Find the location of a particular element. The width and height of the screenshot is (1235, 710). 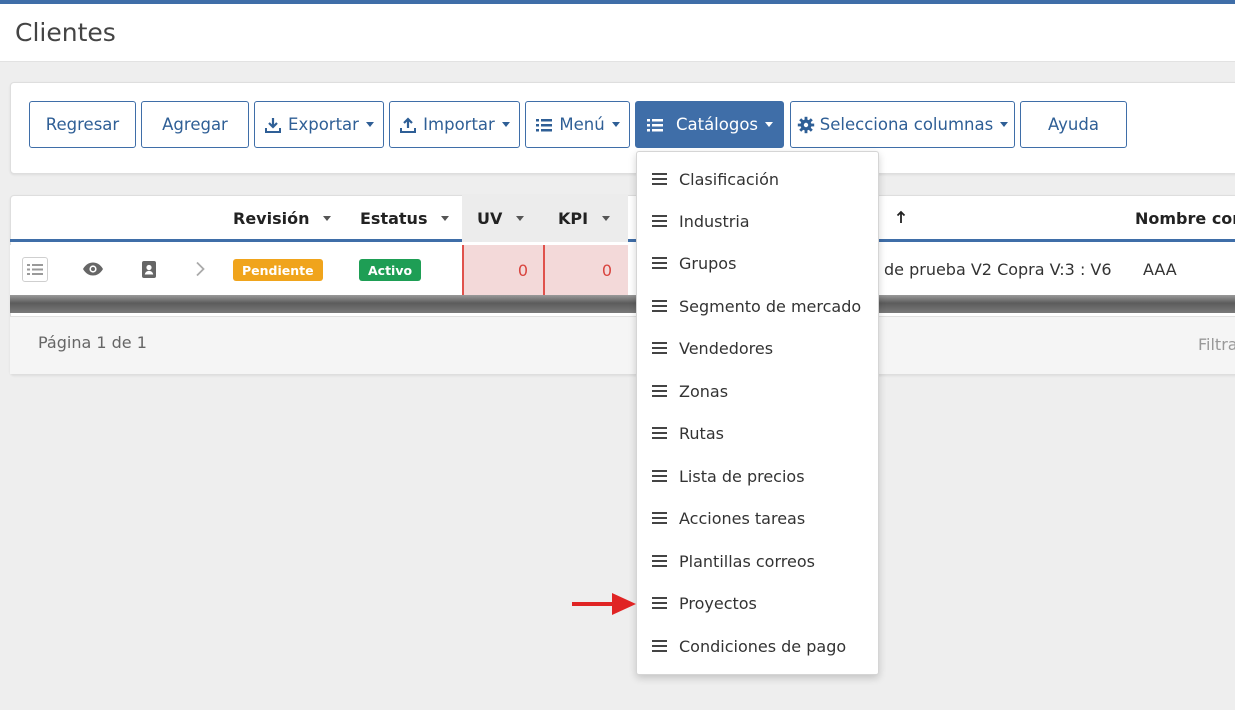

ayuda-button: Ayuda is located at coordinates (1073, 124).